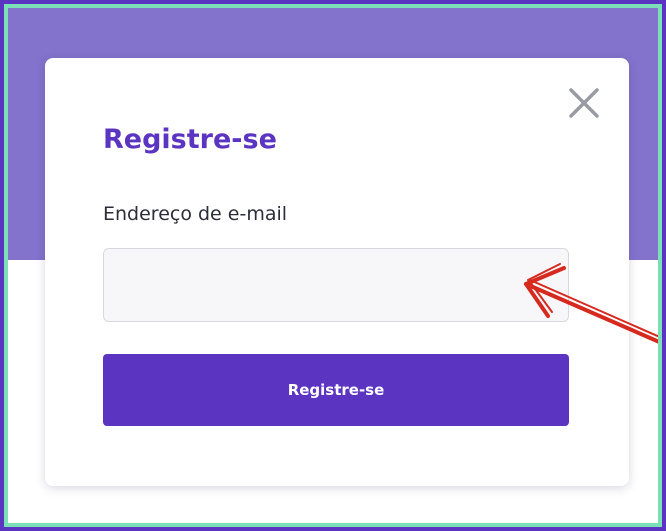 This screenshot has height=531, width=666. What do you see at coordinates (584, 103) in the screenshot?
I see `close-icon` at bounding box center [584, 103].